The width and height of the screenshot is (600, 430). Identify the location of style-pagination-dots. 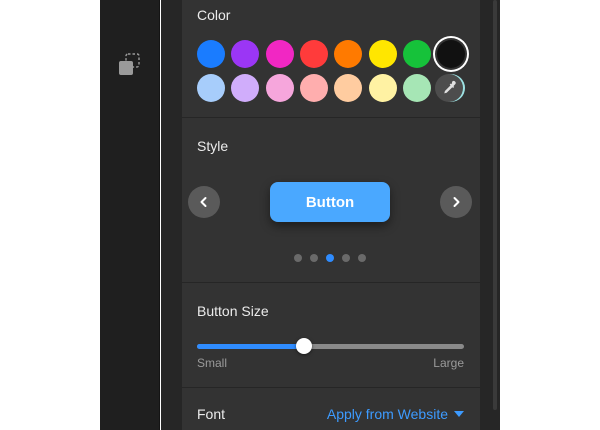
(334, 259).